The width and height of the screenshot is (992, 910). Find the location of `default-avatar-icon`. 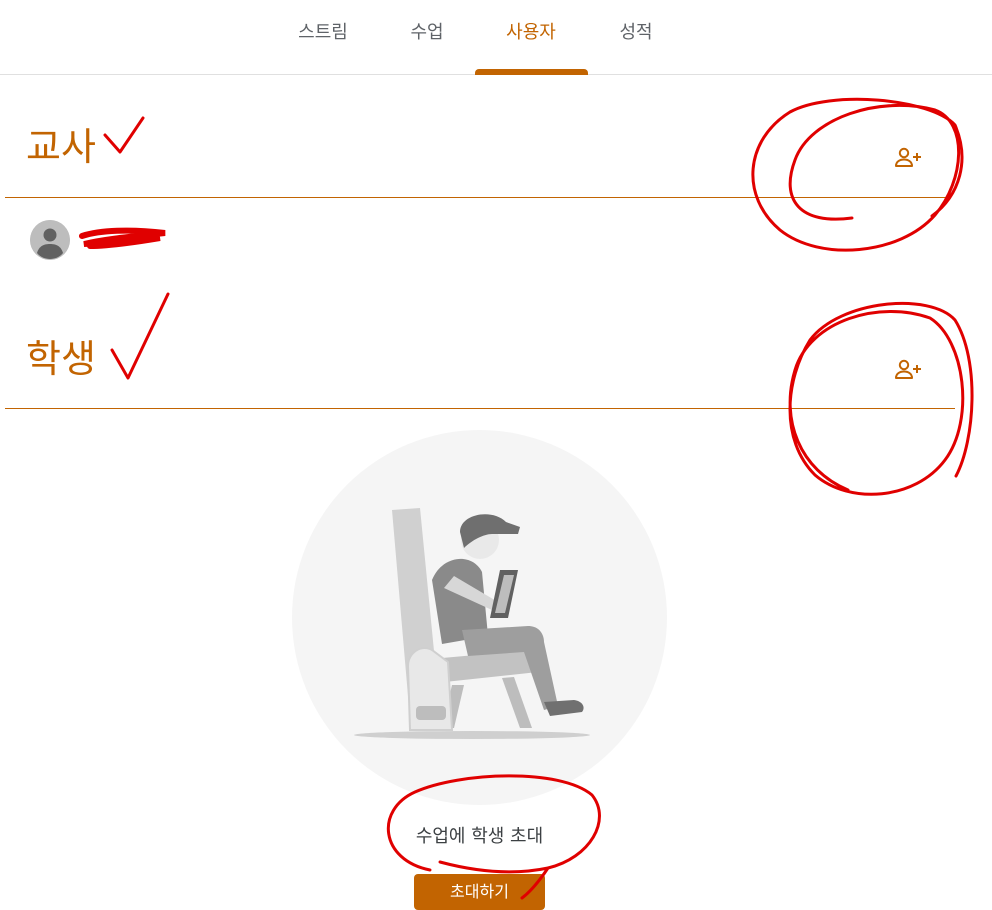

default-avatar-icon is located at coordinates (50, 240).